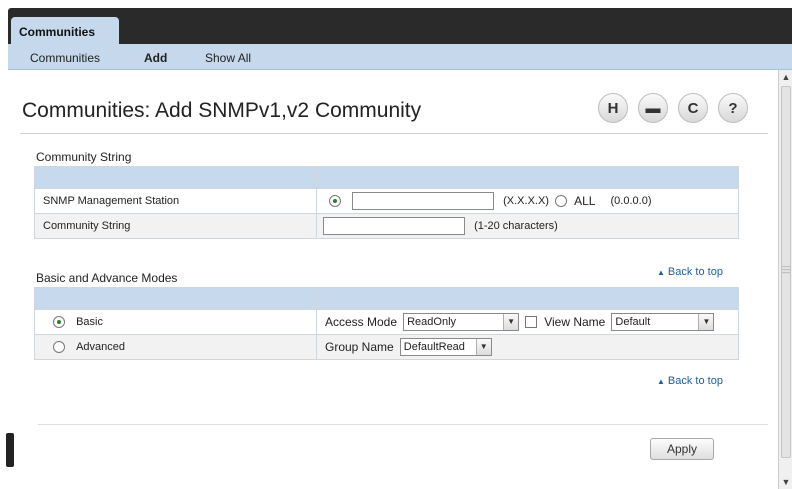 This screenshot has width=792, height=489. I want to click on title-divider, so click(394, 133).